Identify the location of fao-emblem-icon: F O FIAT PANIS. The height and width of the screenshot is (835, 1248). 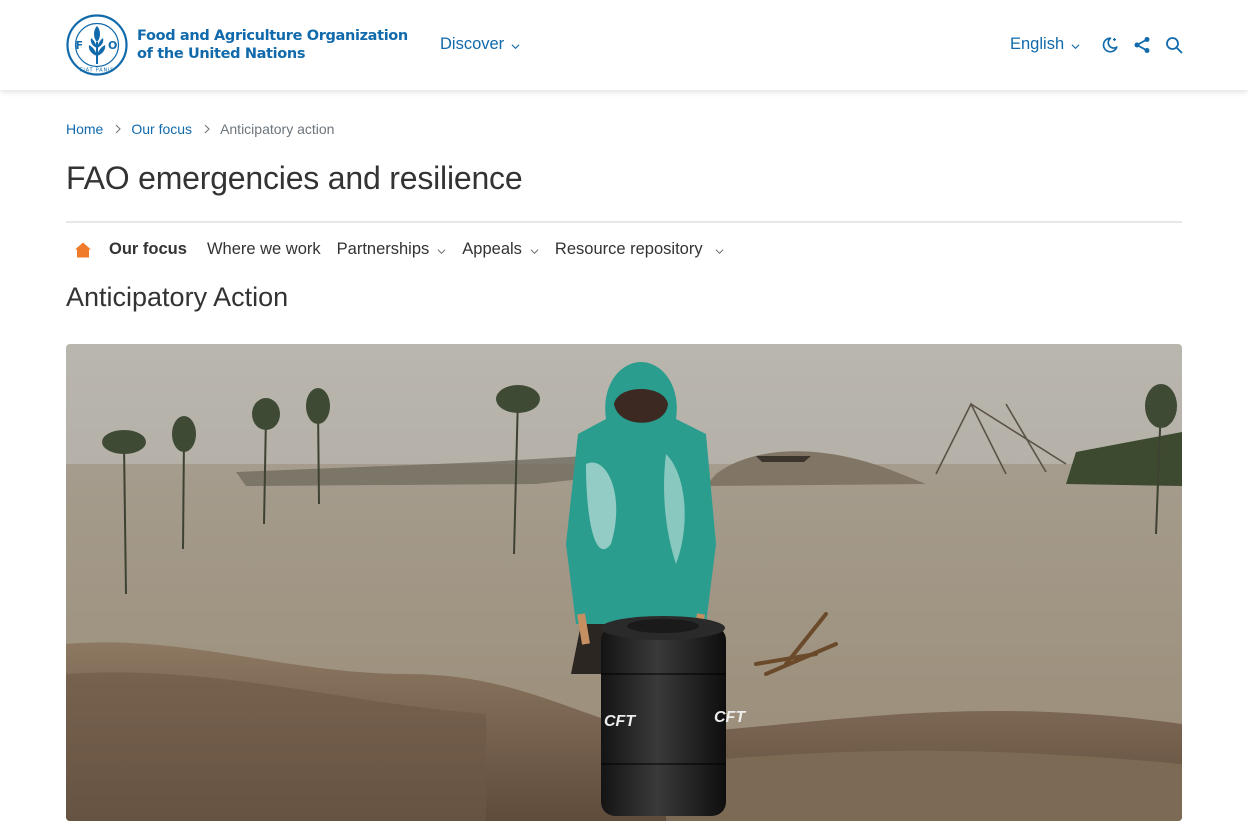
(97, 45).